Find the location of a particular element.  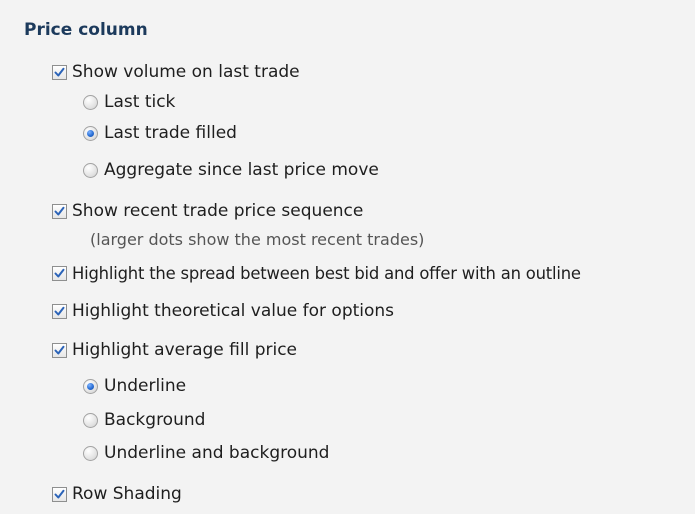

volume-option-aggregate: Aggregate since last price move is located at coordinates (231, 170).